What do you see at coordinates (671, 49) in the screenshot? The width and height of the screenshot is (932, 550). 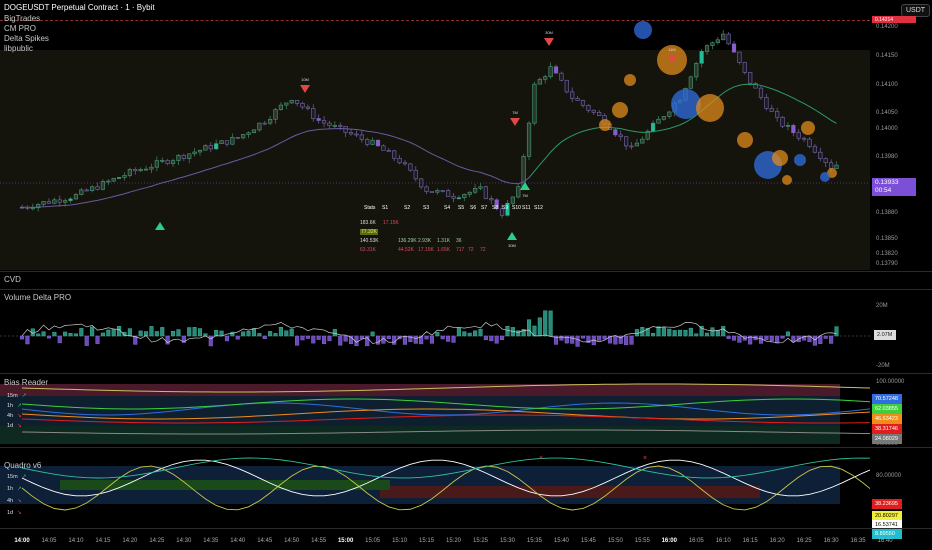 I see `trade-size-label: 11M` at bounding box center [671, 49].